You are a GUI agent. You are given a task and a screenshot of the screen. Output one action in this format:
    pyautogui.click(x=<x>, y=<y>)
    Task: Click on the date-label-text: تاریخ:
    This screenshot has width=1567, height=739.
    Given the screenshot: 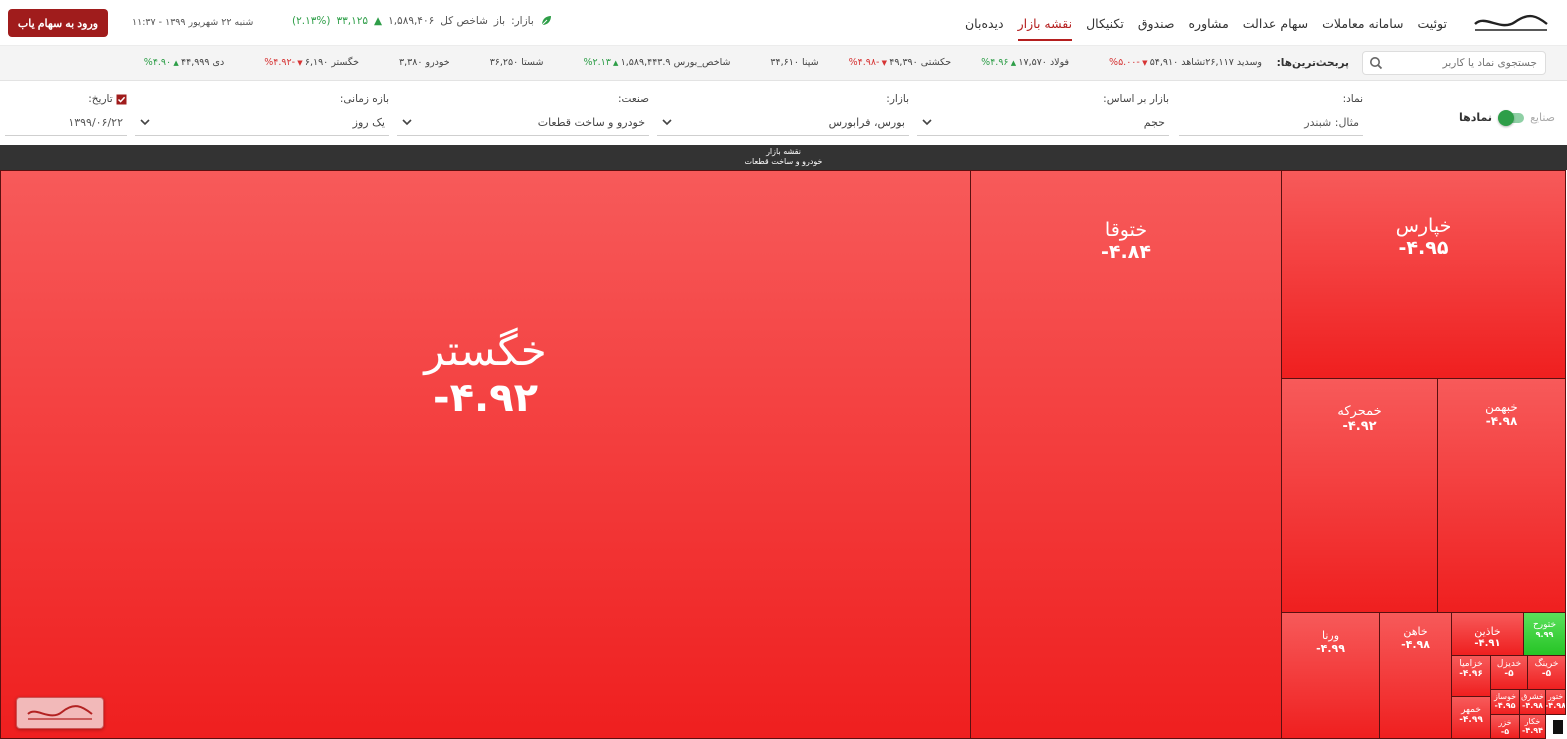 What is the action you would take?
    pyautogui.click(x=100, y=99)
    